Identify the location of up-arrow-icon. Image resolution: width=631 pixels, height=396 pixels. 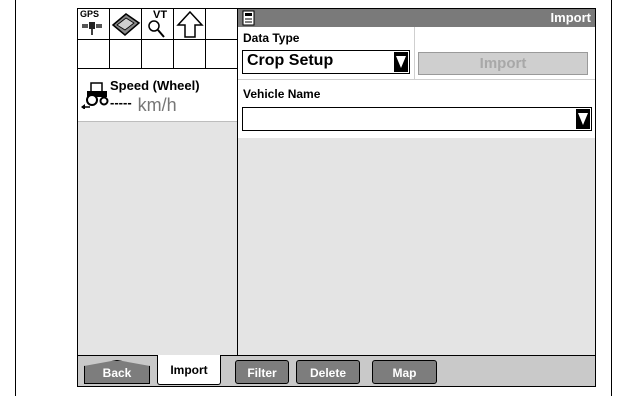
(190, 24).